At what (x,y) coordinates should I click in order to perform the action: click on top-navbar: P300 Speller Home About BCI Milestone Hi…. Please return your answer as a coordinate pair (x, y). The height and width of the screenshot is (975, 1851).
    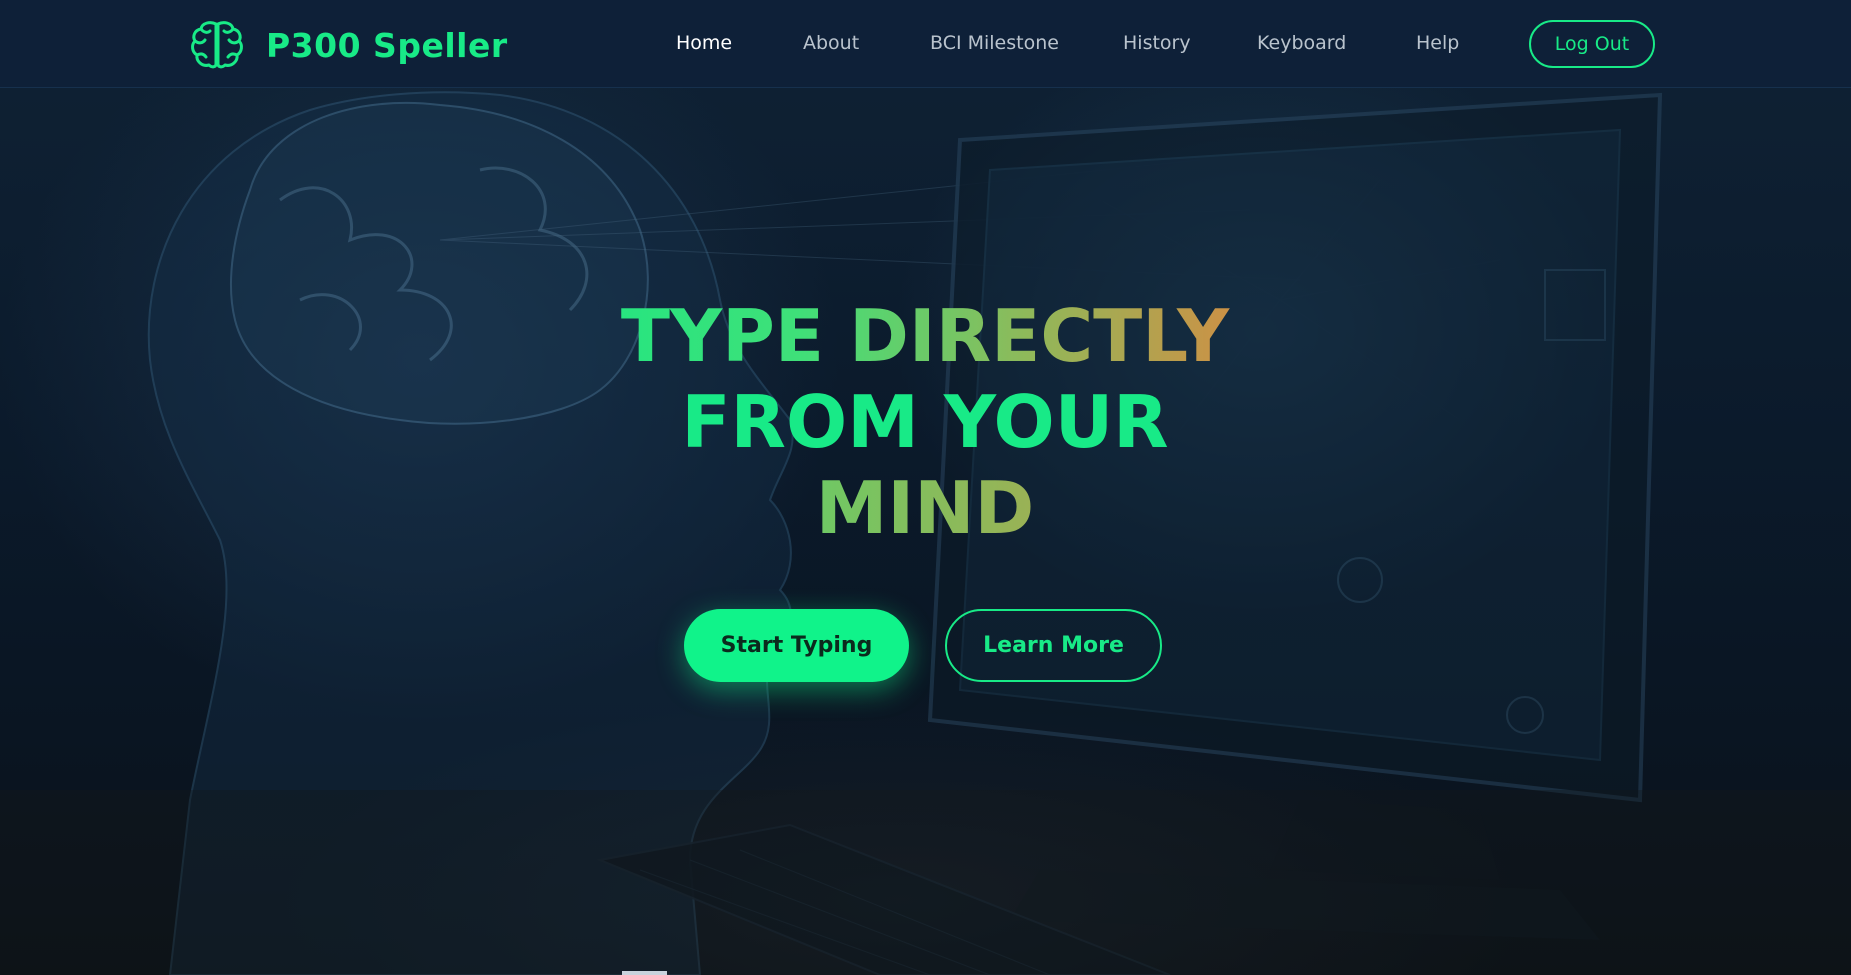
    Looking at the image, I should click on (925, 44).